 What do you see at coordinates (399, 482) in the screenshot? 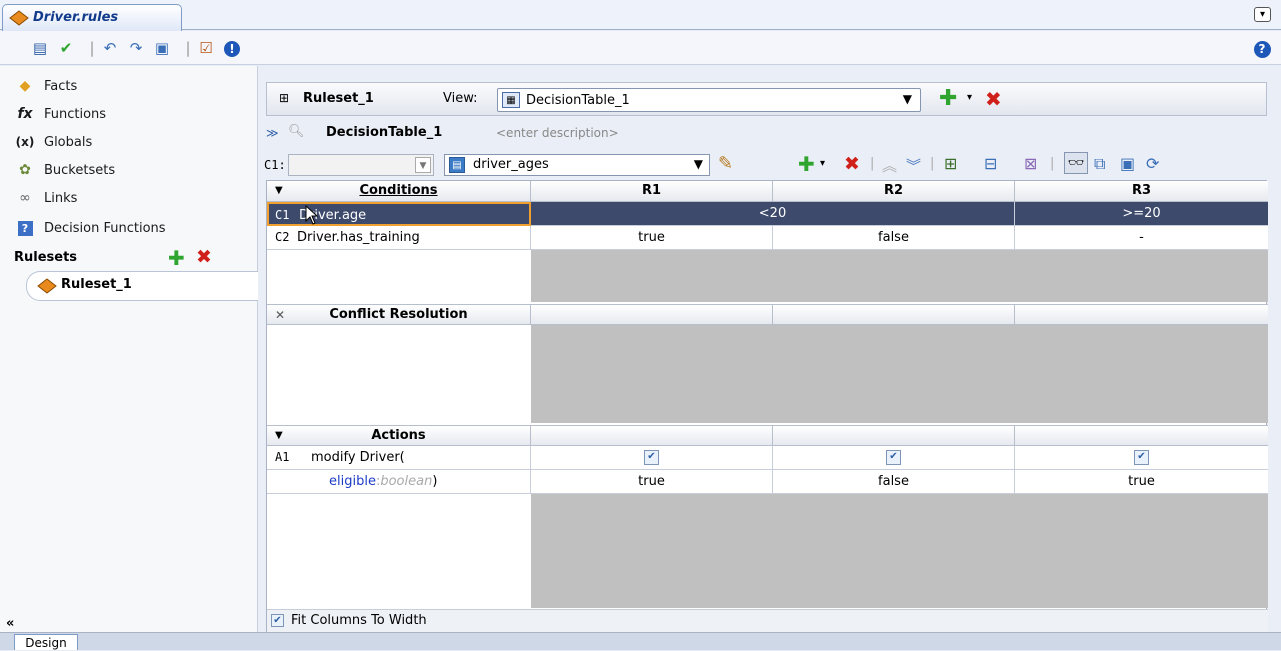
I see `action-param-row: eligible:boolean)` at bounding box center [399, 482].